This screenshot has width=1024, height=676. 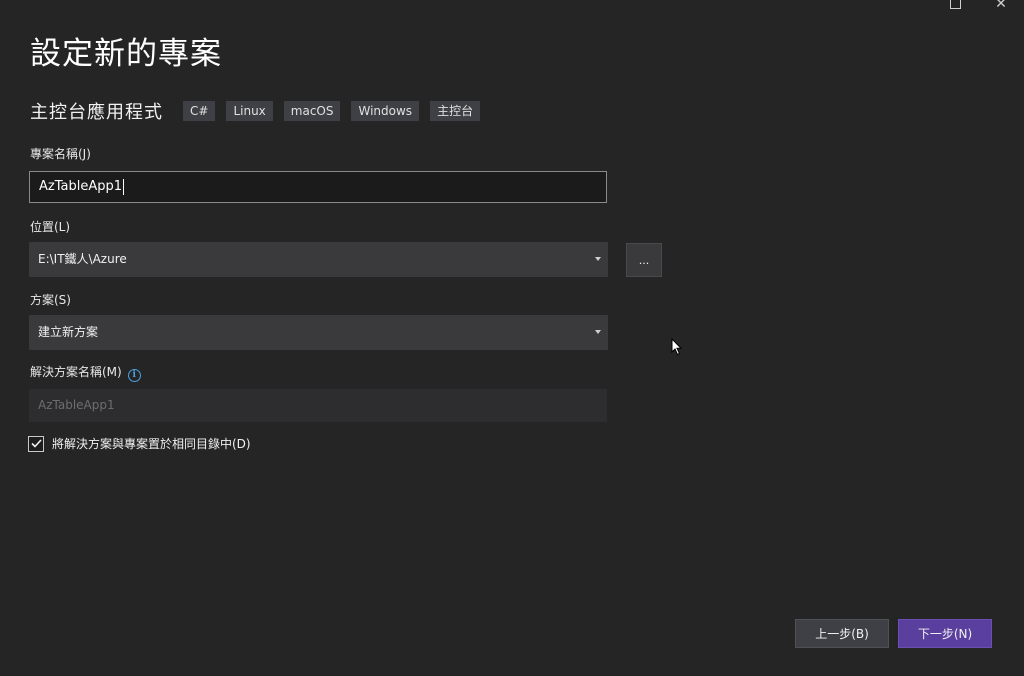 What do you see at coordinates (60, 154) in the screenshot?
I see `project-name-label: 專案名稱(J)` at bounding box center [60, 154].